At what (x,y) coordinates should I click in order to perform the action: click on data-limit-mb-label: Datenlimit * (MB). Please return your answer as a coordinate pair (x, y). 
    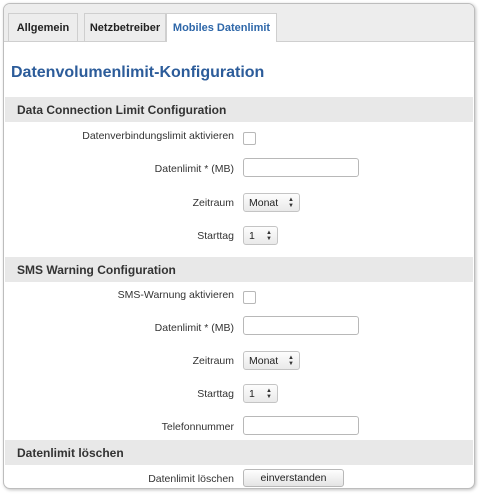
    Looking at the image, I should click on (194, 169).